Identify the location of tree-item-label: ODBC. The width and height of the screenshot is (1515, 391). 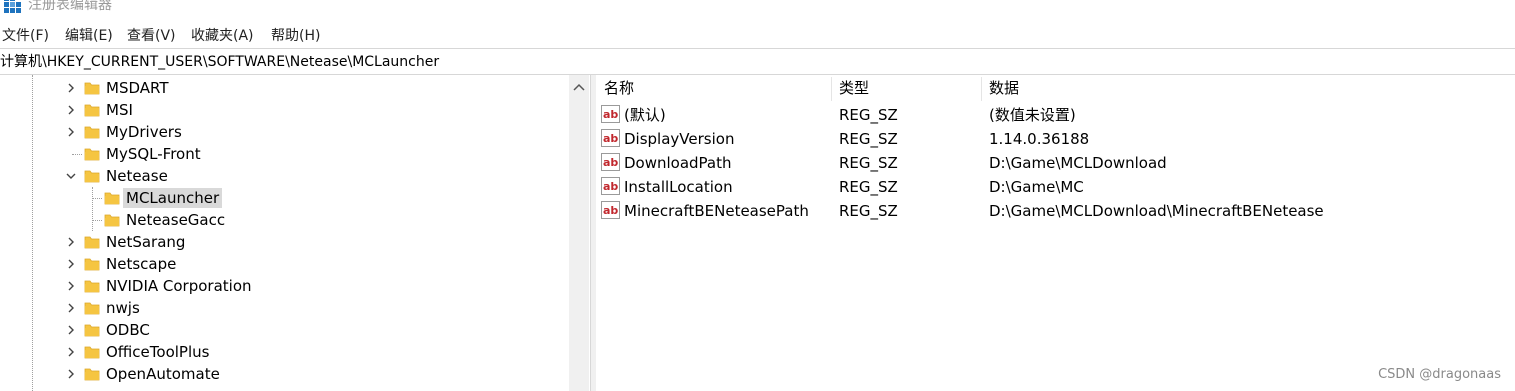
(128, 330).